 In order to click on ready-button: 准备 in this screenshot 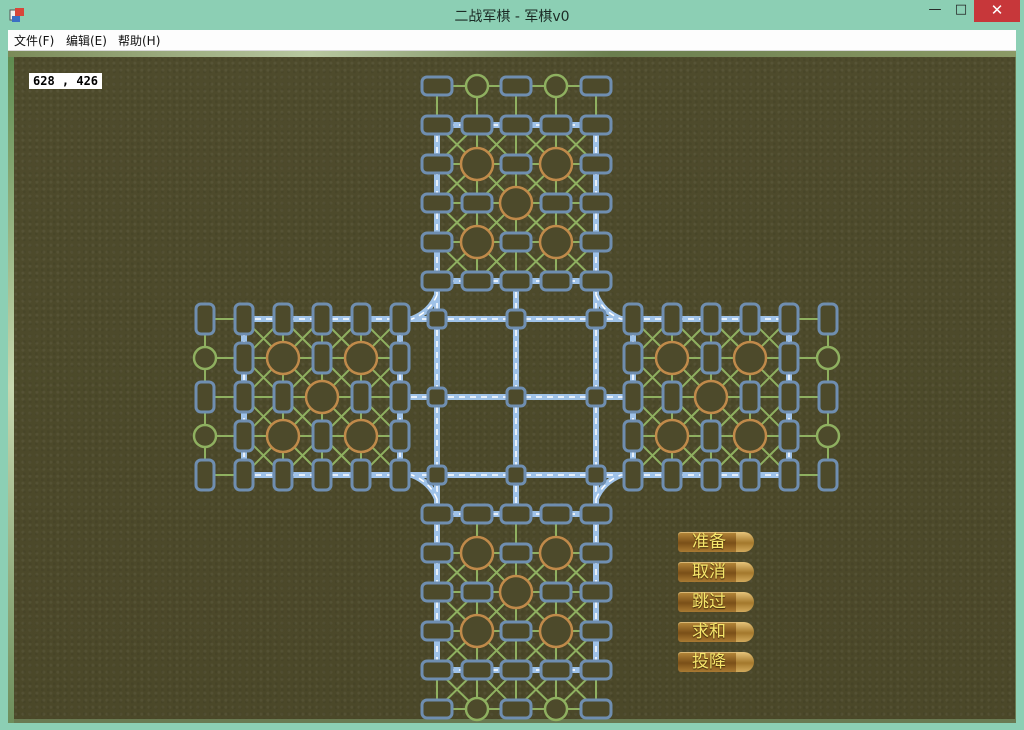, I will do `click(717, 542)`.